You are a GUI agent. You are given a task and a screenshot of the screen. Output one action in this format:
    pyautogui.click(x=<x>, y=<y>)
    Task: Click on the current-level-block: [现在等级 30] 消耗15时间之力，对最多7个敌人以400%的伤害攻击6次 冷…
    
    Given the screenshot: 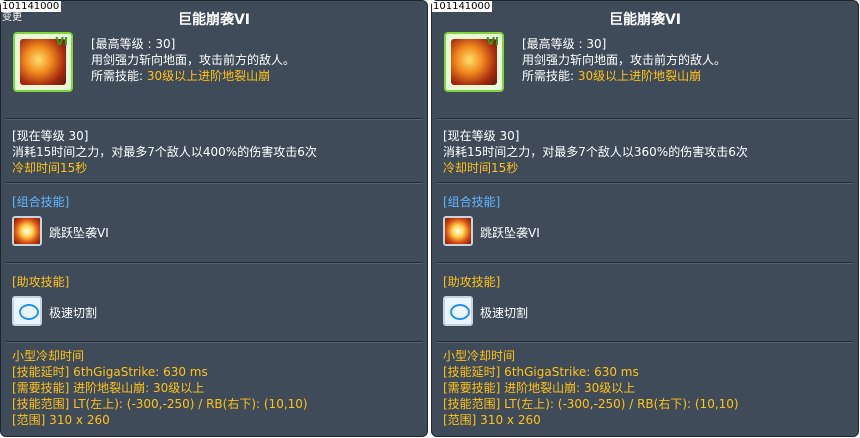 What is the action you would take?
    pyautogui.click(x=164, y=152)
    